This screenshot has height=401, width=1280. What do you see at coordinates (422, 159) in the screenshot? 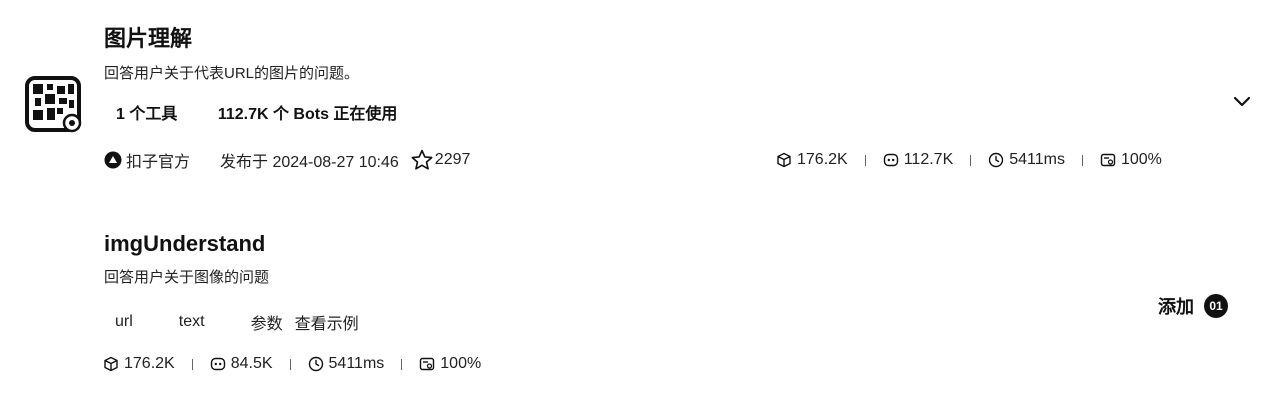
I see `star-icon` at bounding box center [422, 159].